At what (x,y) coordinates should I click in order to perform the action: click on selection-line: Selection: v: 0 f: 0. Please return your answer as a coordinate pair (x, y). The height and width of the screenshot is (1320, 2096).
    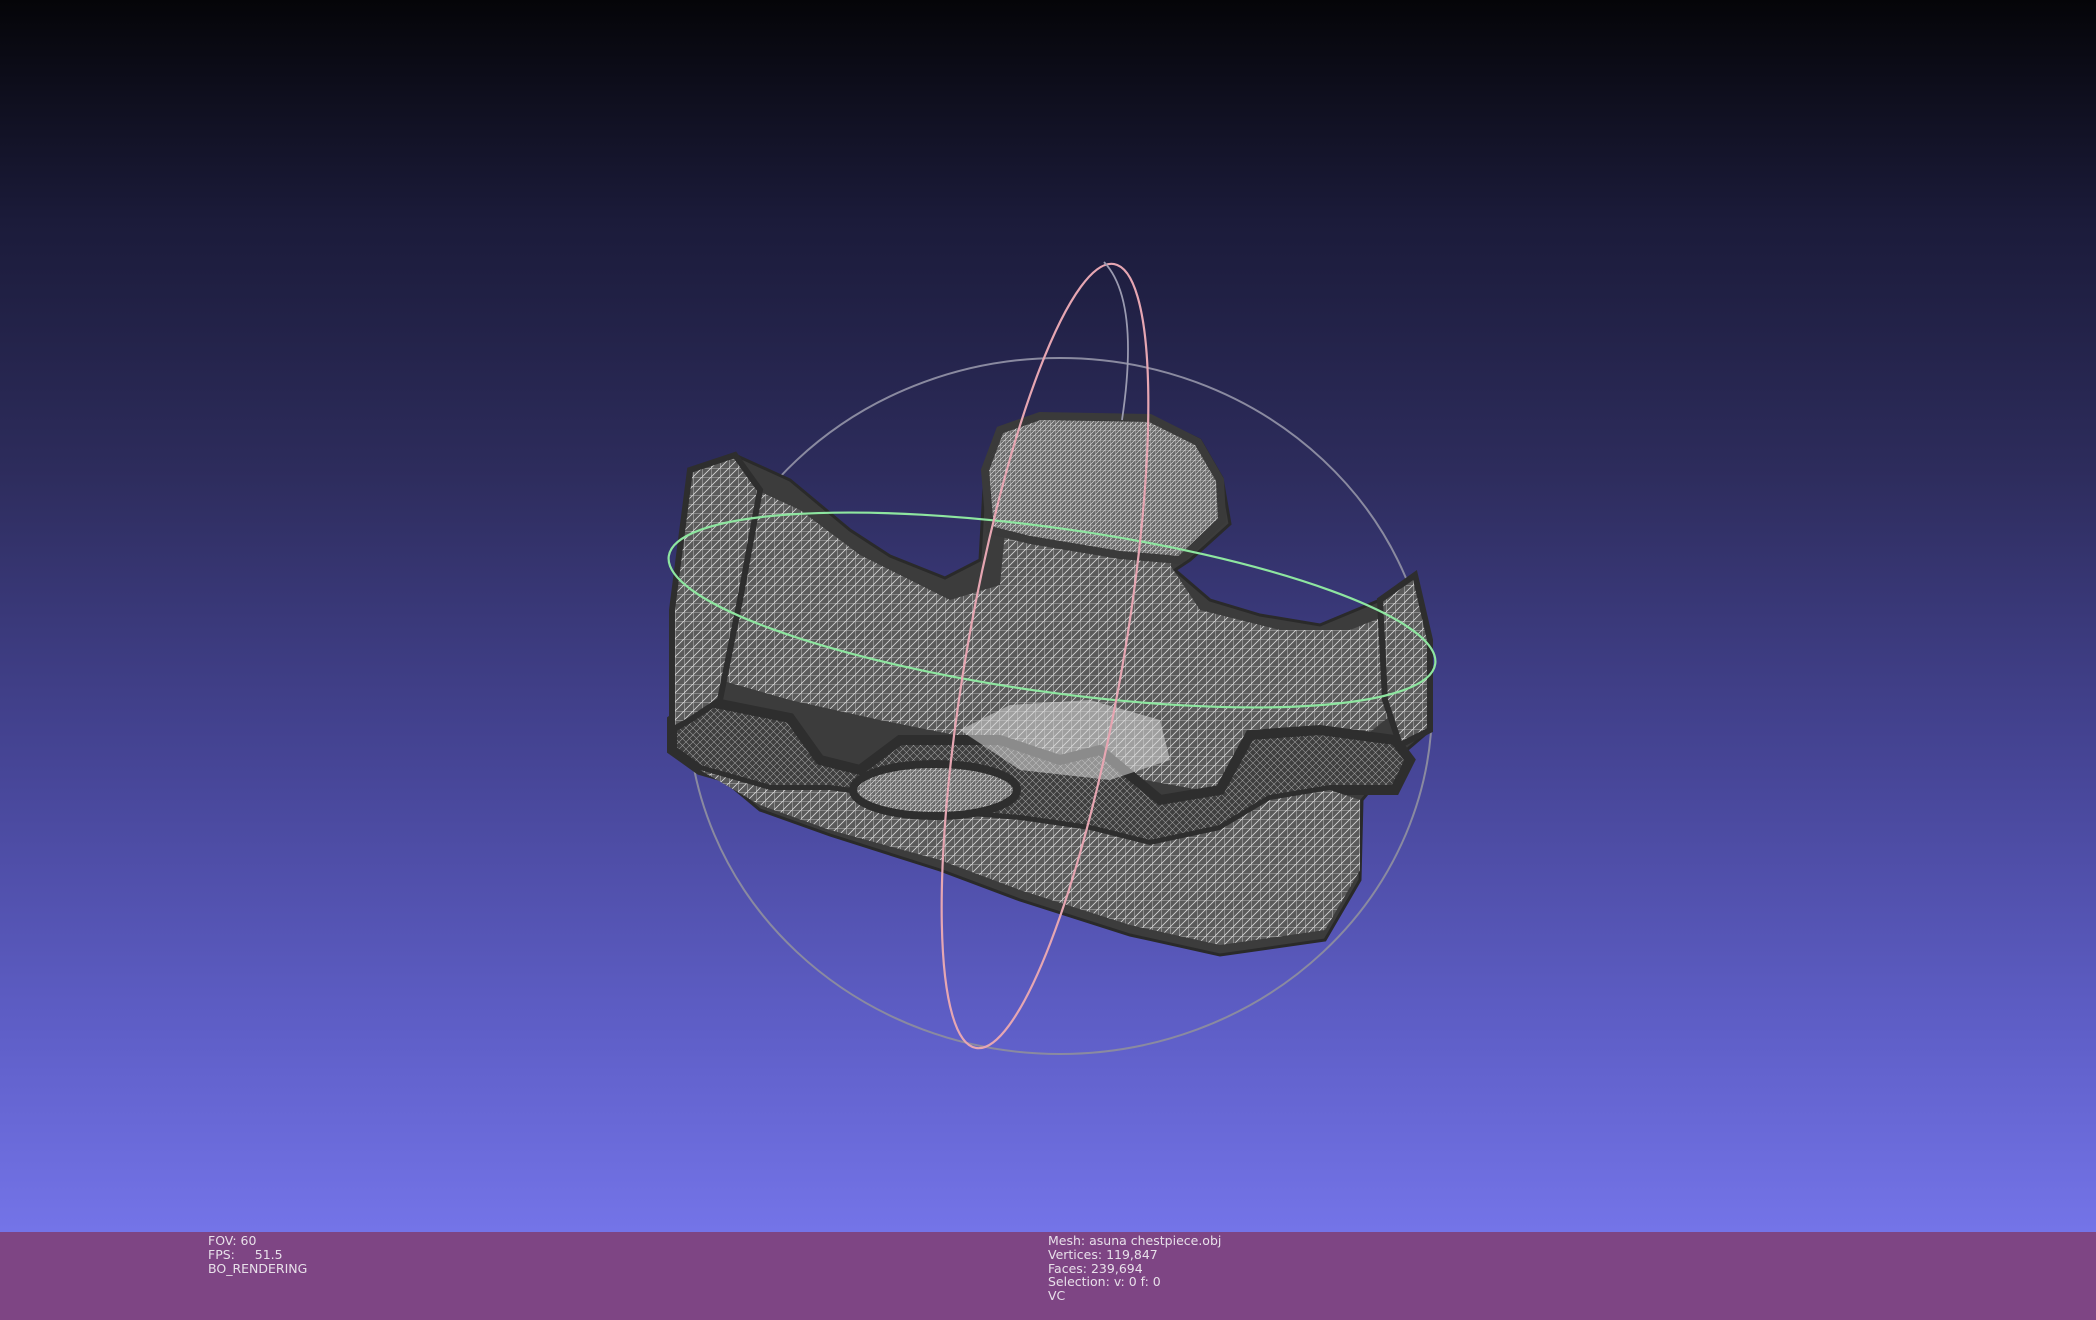
    Looking at the image, I should click on (1134, 1282).